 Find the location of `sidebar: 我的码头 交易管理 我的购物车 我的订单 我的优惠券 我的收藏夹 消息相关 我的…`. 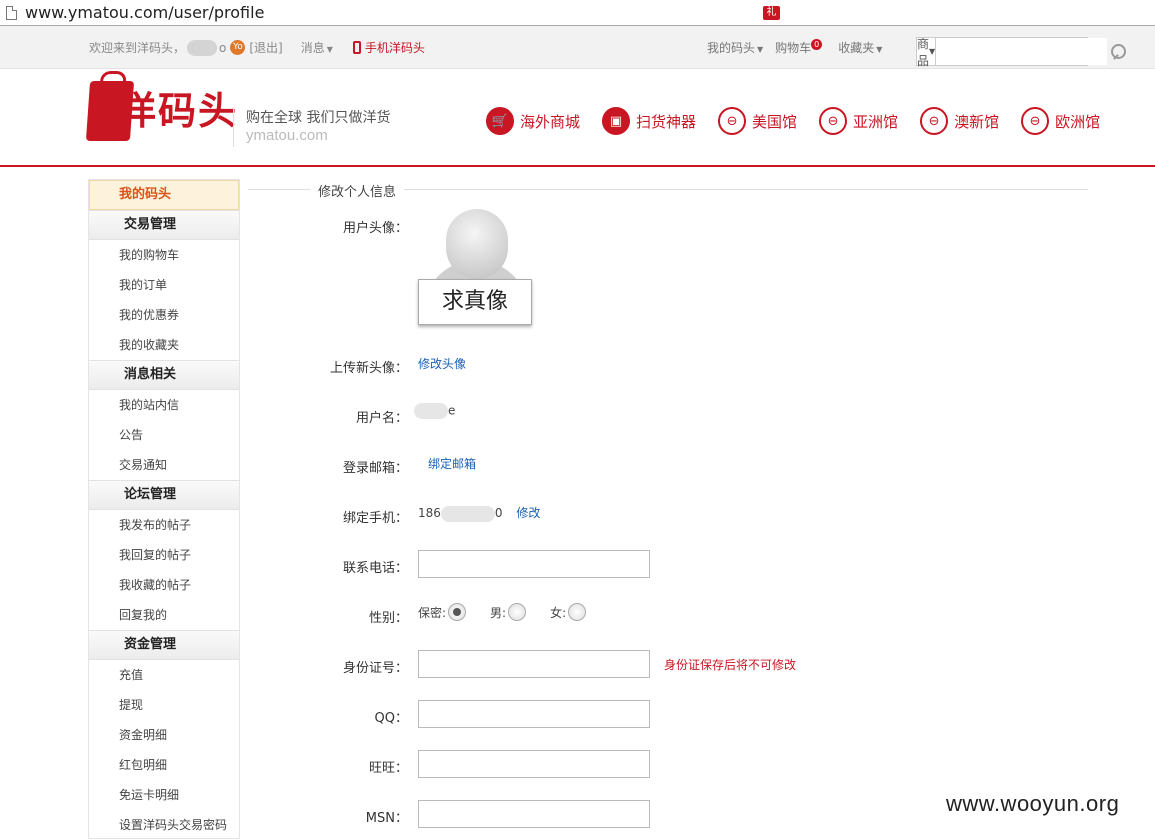

sidebar: 我的码头 交易管理 我的购物车 我的订单 我的优惠券 我的收藏夹 消息相关 我的… is located at coordinates (164, 509).